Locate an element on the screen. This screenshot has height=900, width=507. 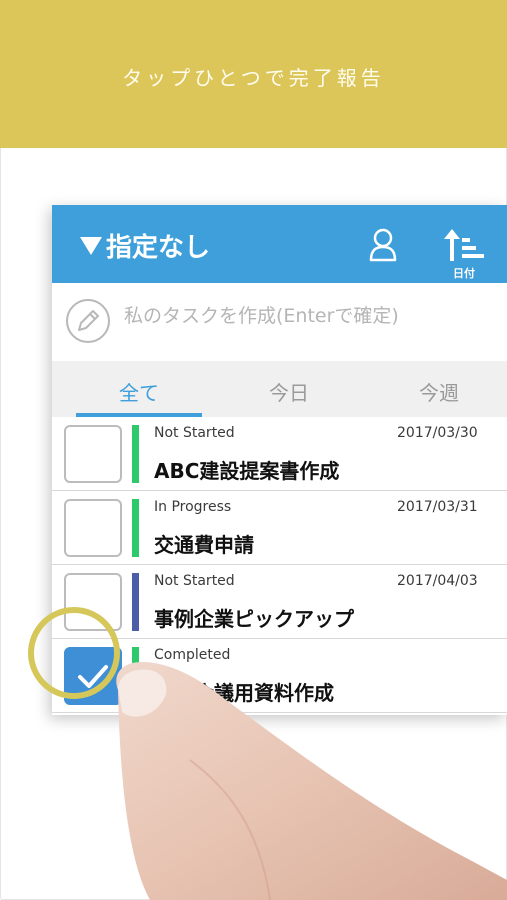
new-task-row is located at coordinates (279, 321).